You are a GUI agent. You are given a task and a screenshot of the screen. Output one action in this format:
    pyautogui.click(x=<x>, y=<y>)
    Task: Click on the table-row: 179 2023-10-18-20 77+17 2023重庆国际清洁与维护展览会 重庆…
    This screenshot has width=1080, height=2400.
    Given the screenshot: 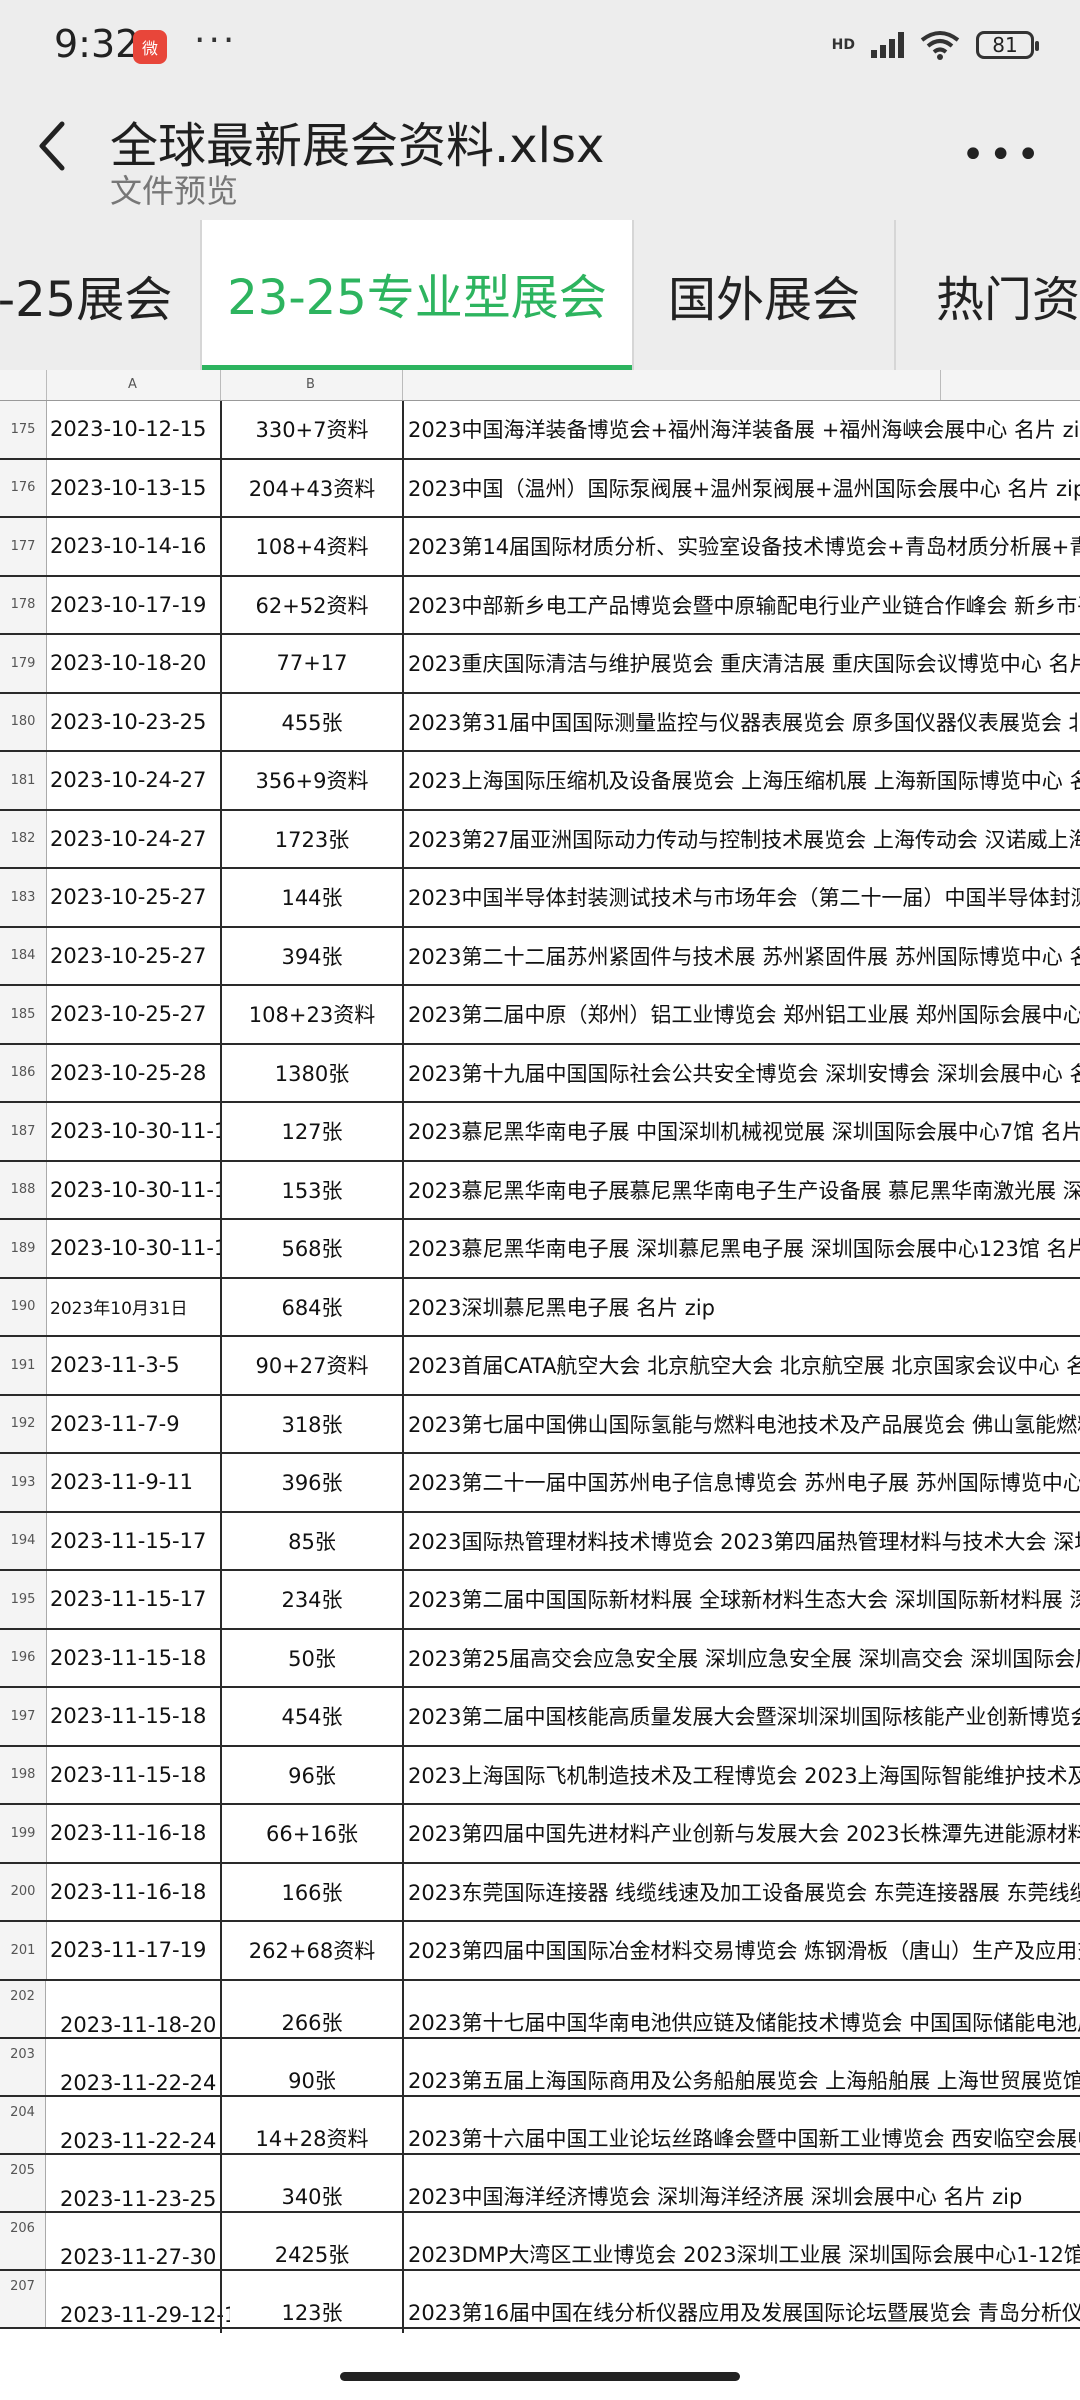 What is the action you would take?
    pyautogui.click(x=540, y=664)
    